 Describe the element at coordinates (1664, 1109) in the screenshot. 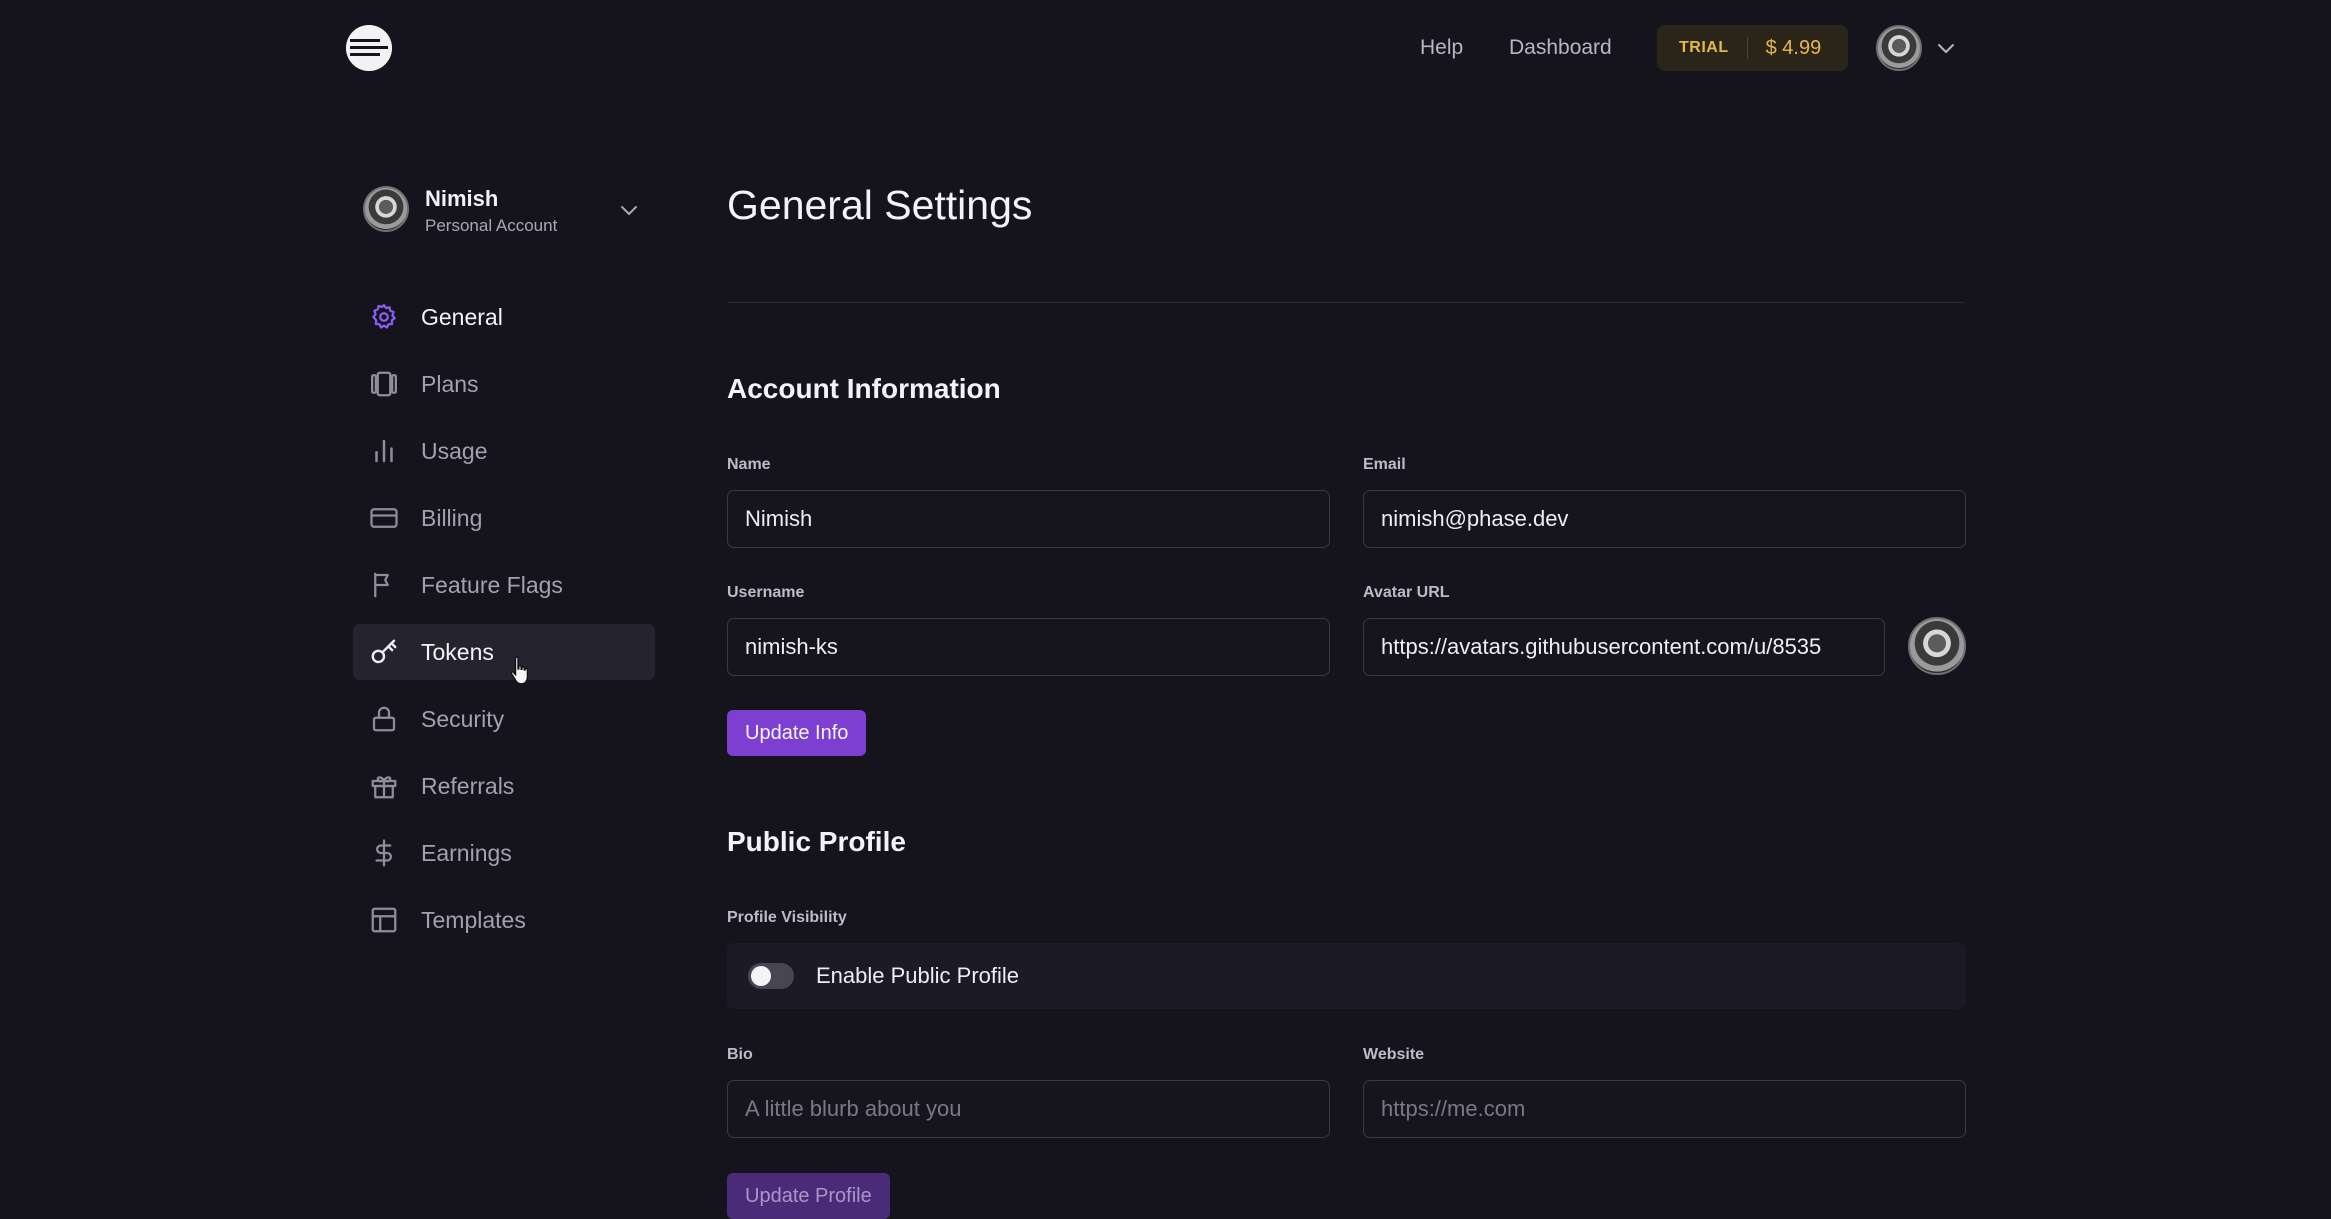

I see `website-input` at that location.